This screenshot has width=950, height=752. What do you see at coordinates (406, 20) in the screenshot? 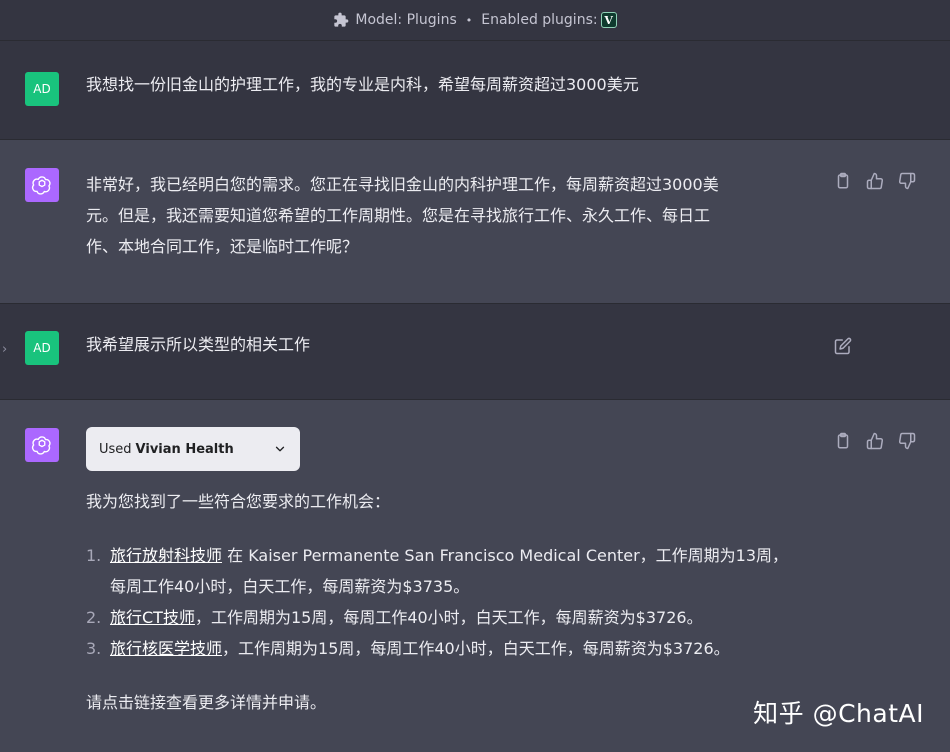
I see `model-label: Model: Plugins` at bounding box center [406, 20].